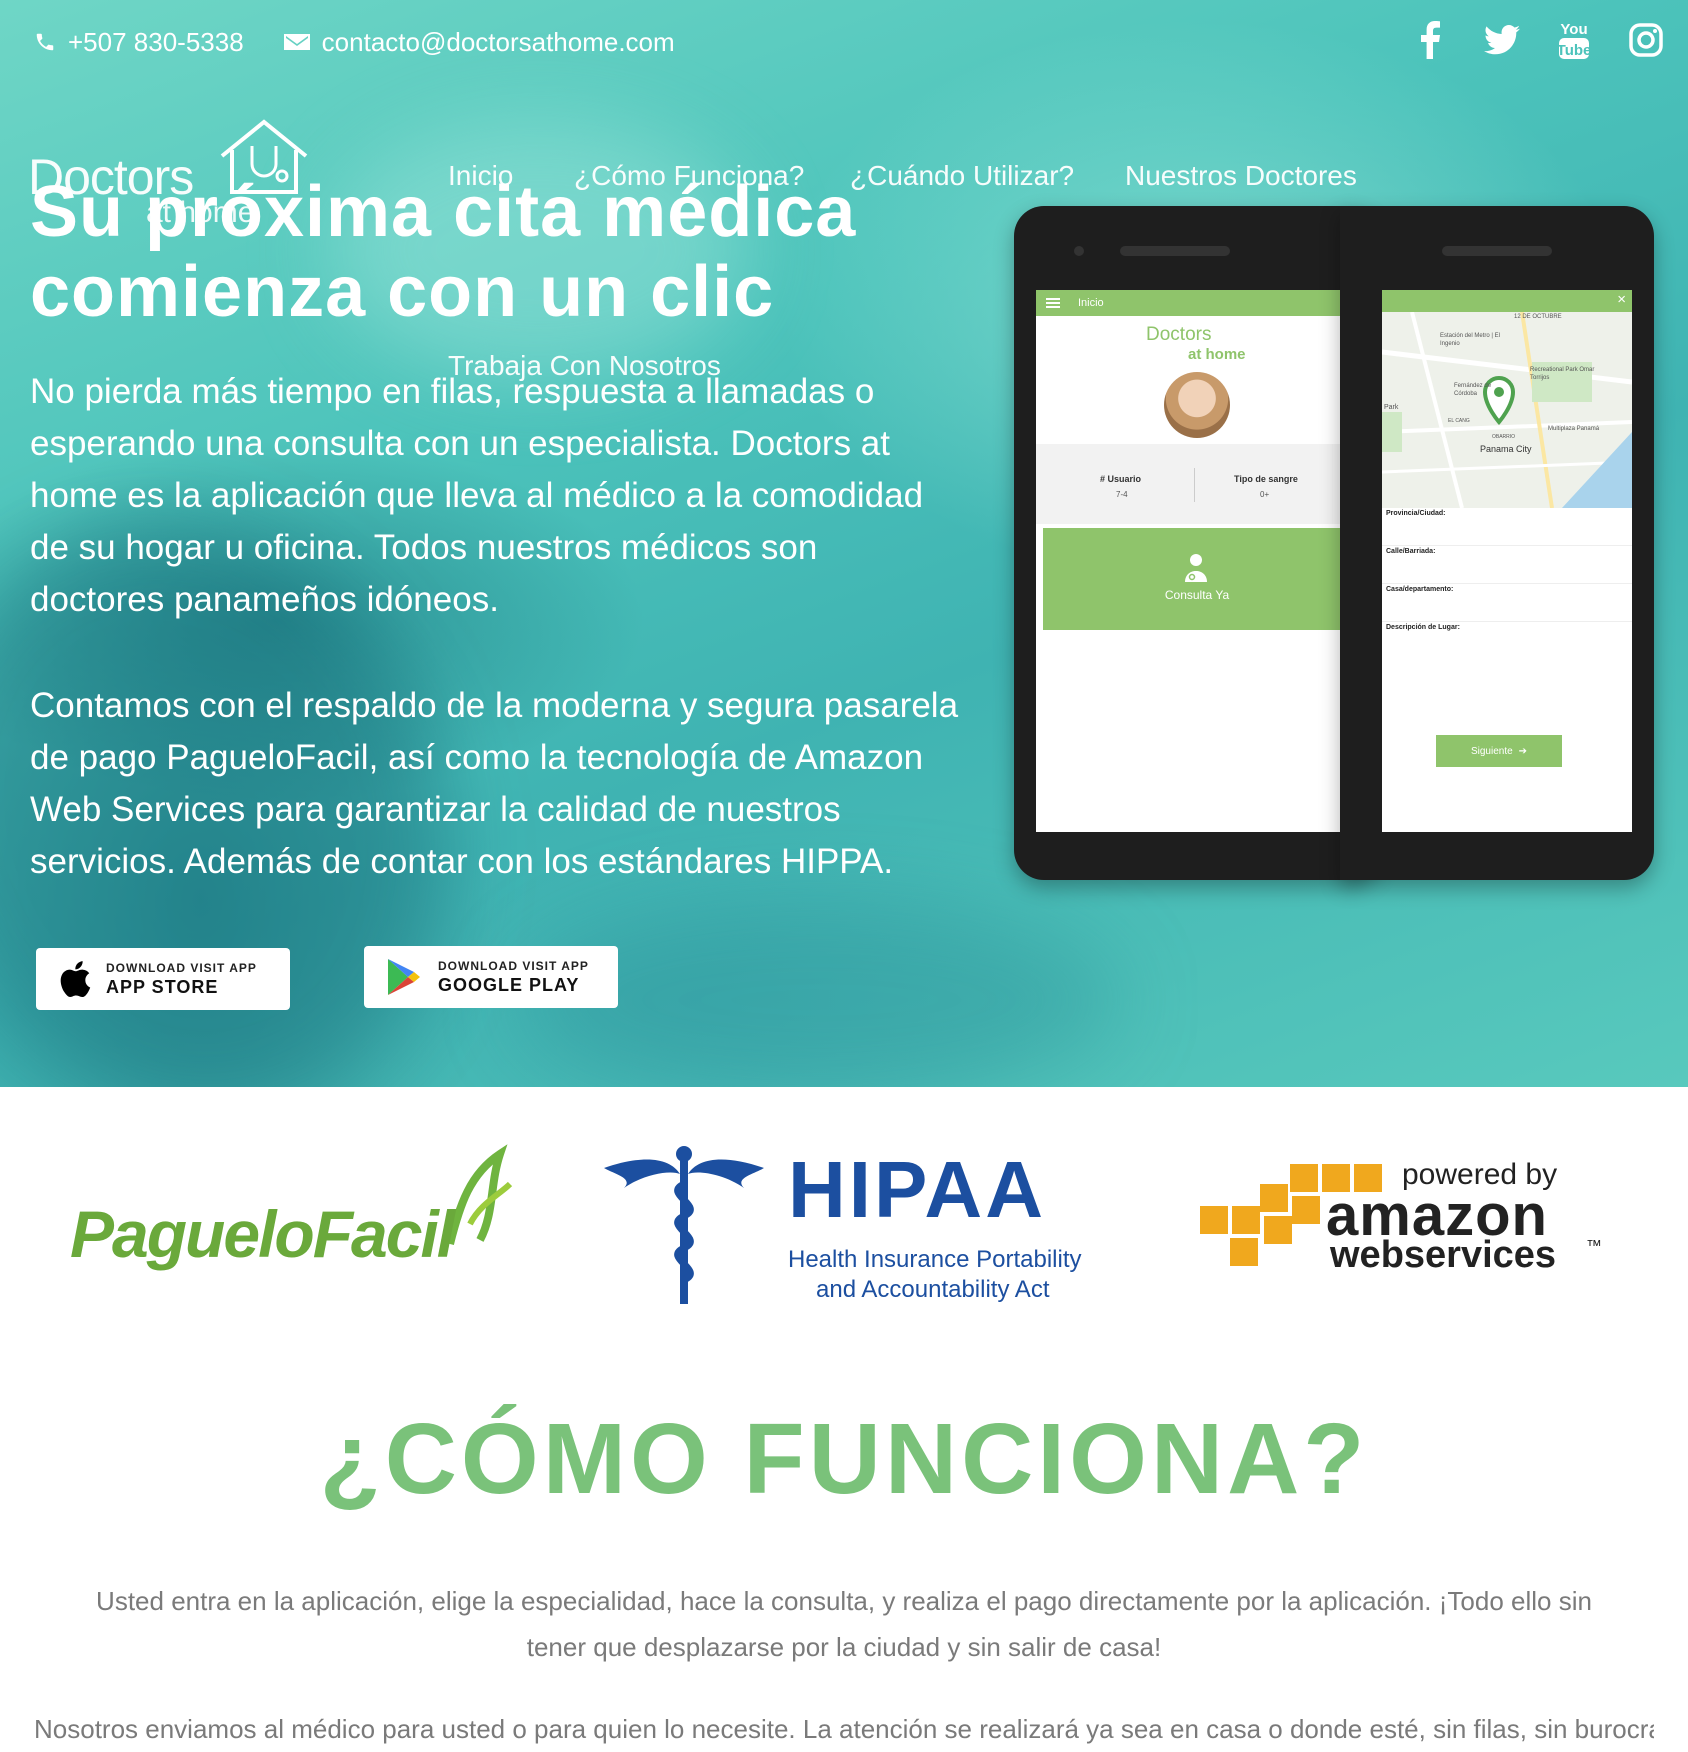  I want to click on siguiente-button: Siguiente ➔, so click(1499, 751).